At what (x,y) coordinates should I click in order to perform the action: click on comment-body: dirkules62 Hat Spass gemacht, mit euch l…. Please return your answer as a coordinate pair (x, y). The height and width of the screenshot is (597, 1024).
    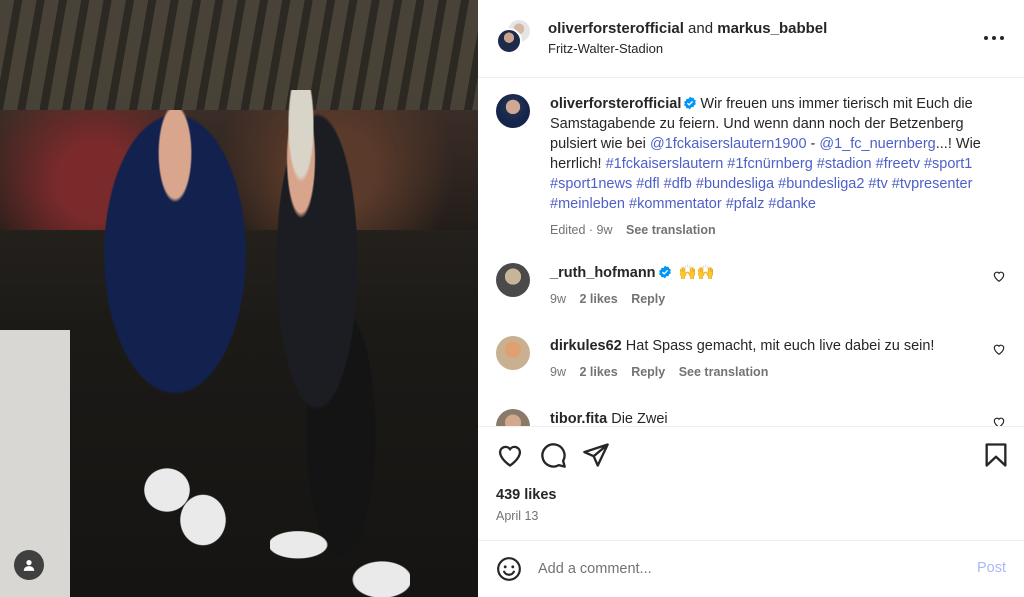
    Looking at the image, I should click on (778, 346).